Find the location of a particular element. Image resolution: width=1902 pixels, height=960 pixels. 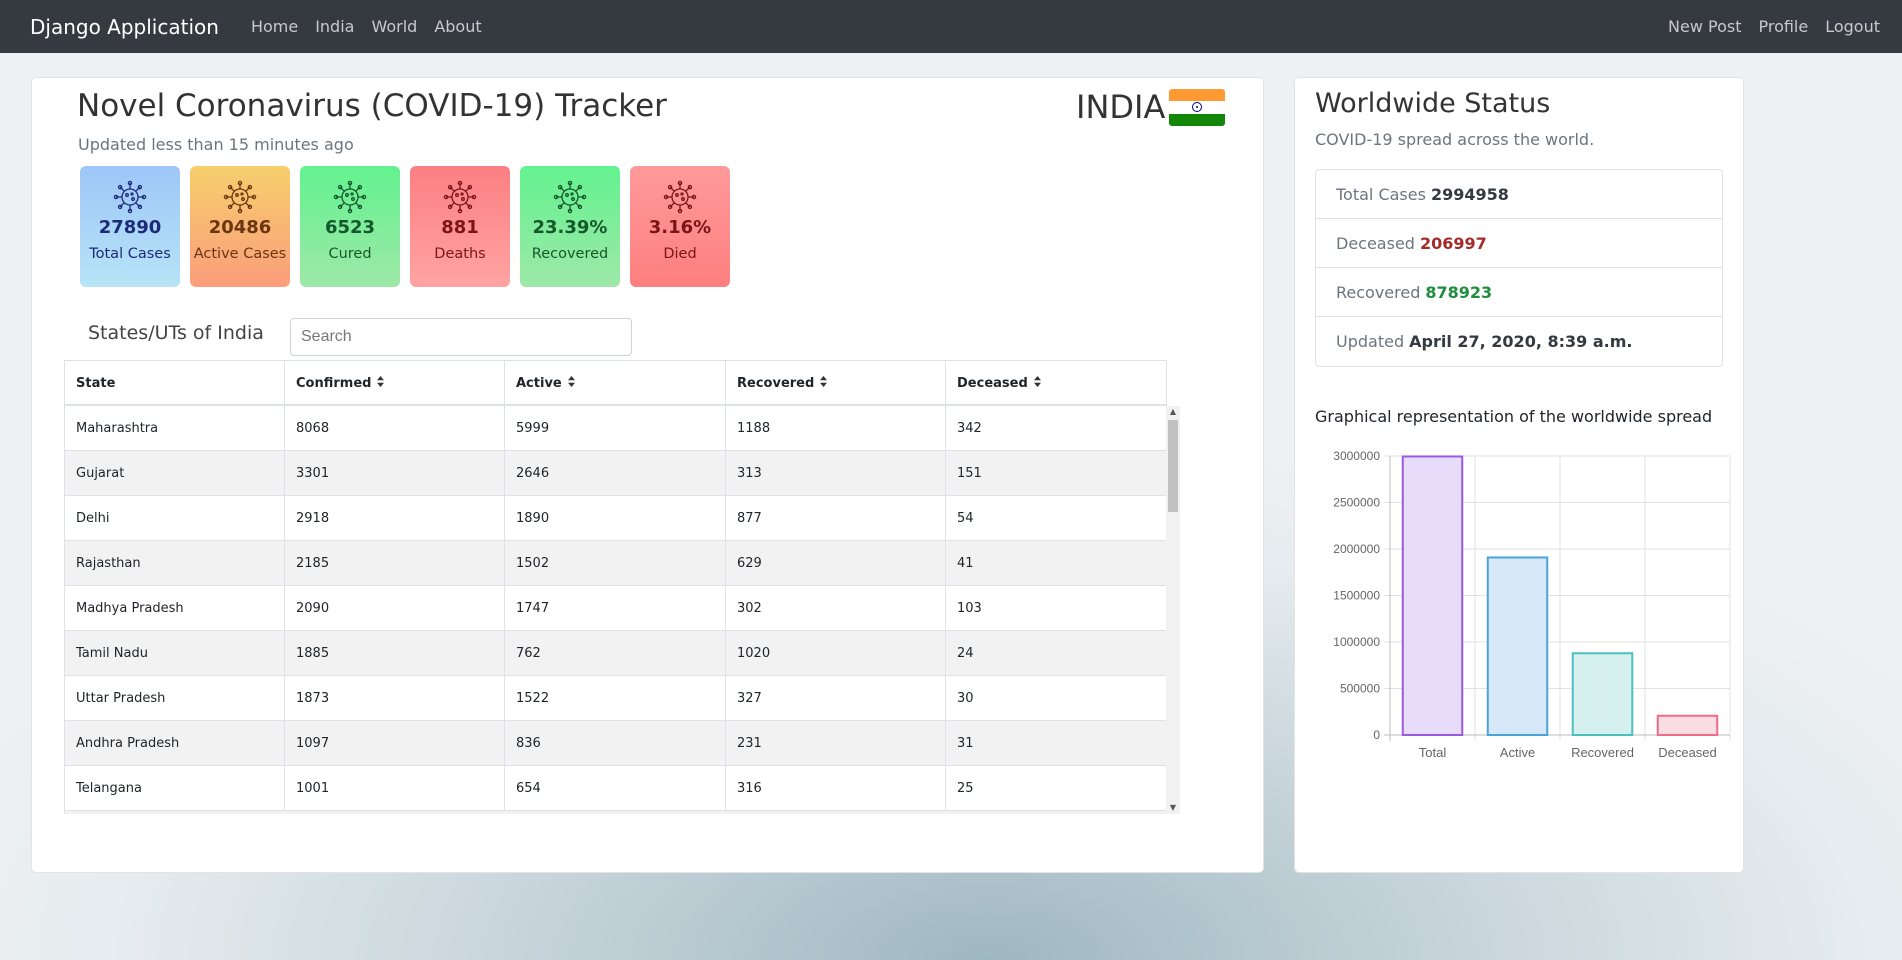

column-header-deceased: Deceased is located at coordinates (1056, 383).